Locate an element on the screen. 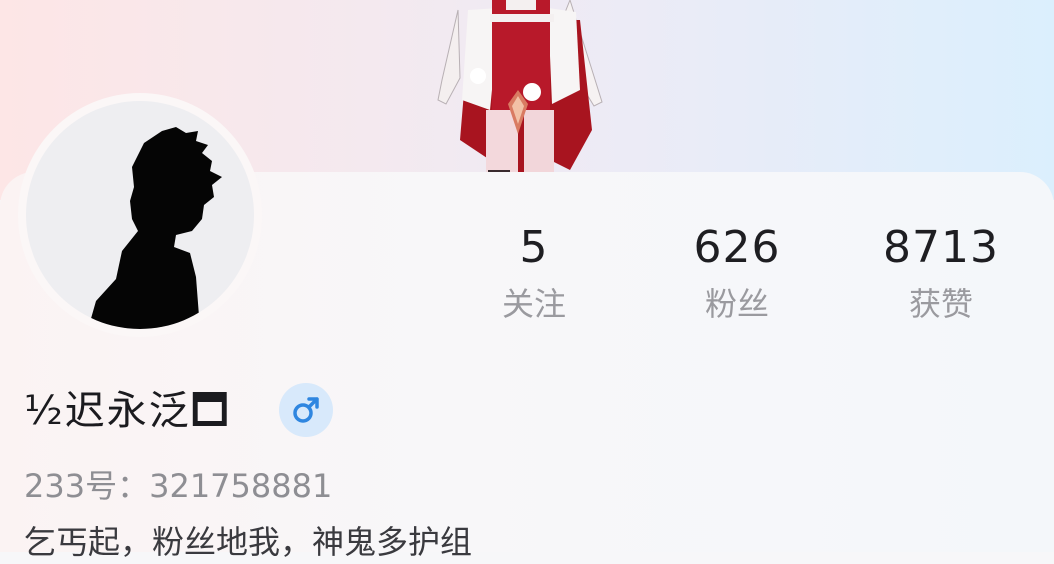 Image resolution: width=1054 pixels, height=564 pixels. likes-label: 获赞 is located at coordinates (940, 304).